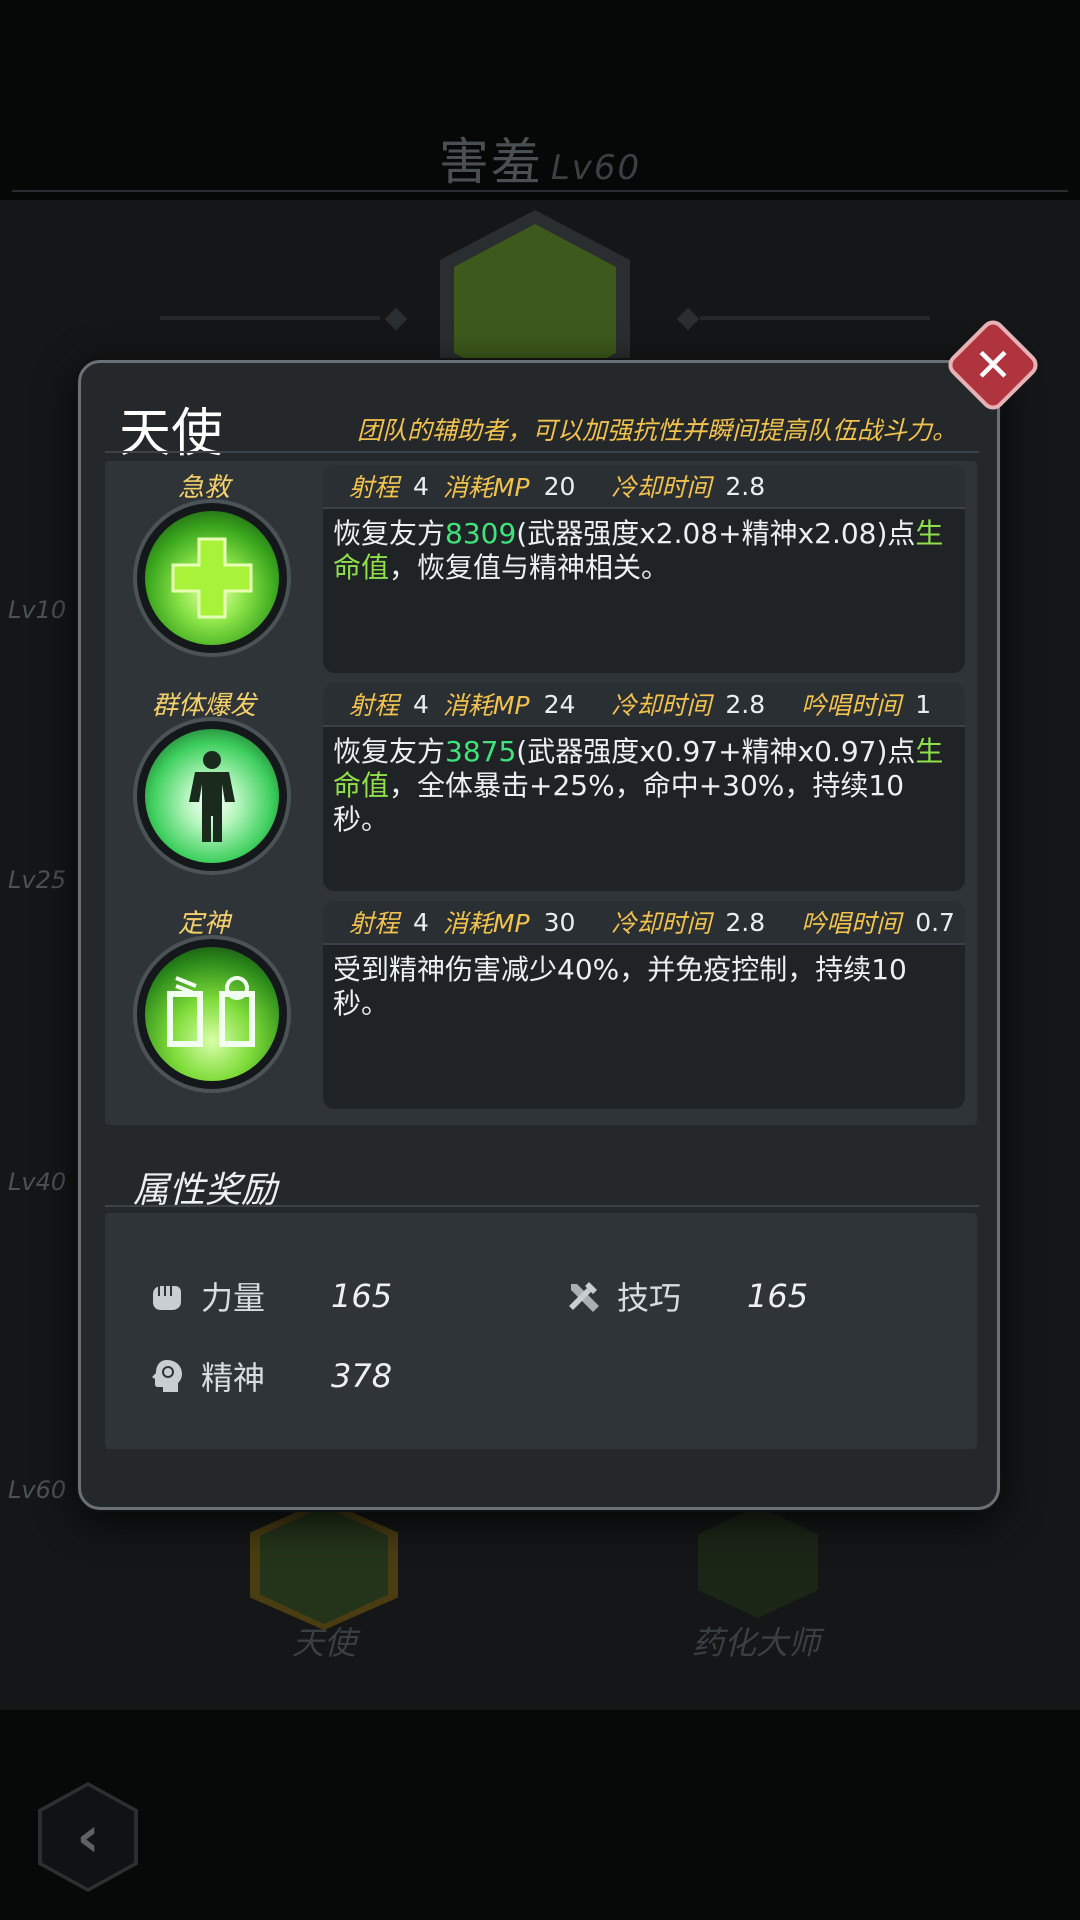 Image resolution: width=1080 pixels, height=1920 pixels. Describe the element at coordinates (584, 1297) in the screenshot. I see `tools-icon` at that location.